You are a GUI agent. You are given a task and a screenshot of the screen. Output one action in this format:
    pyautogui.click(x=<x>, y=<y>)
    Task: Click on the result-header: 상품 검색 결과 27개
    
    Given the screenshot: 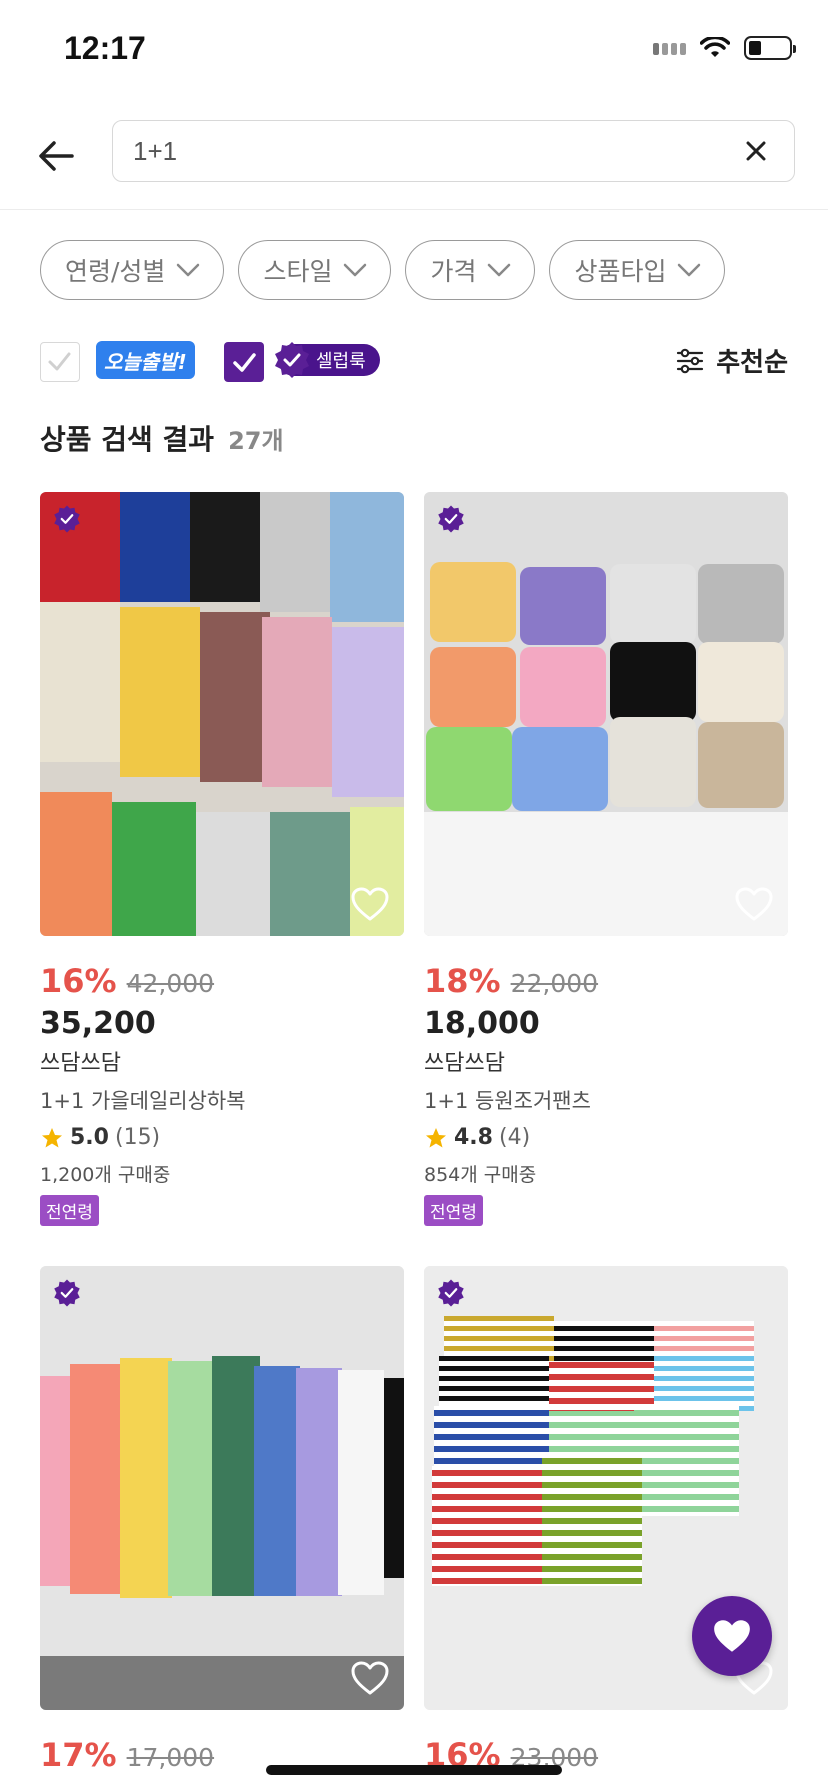 What is the action you would take?
    pyautogui.click(x=162, y=438)
    